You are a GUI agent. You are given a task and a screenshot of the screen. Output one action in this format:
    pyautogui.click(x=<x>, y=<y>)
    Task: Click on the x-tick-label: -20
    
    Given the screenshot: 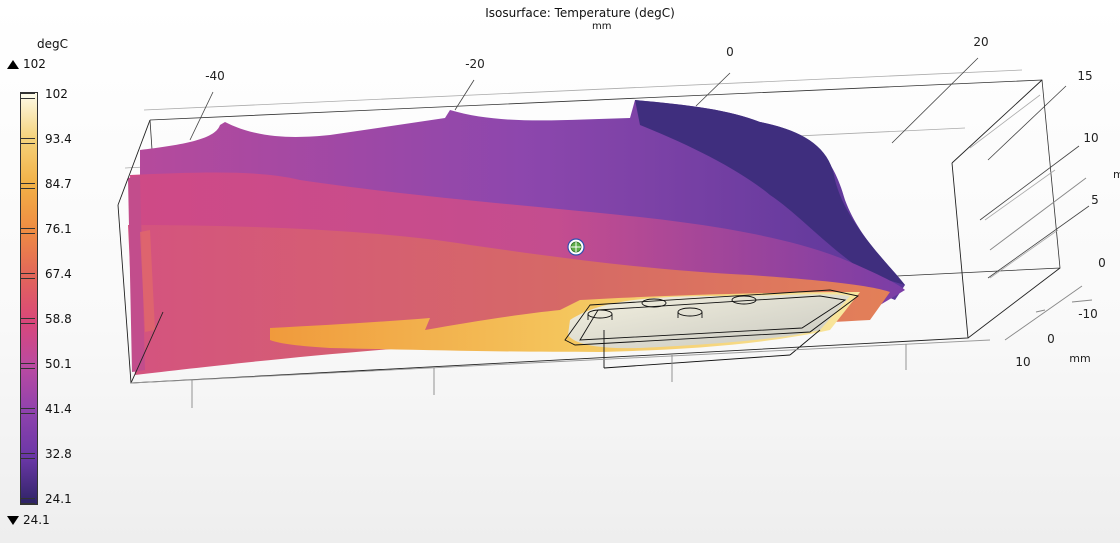 What is the action you would take?
    pyautogui.click(x=475, y=64)
    